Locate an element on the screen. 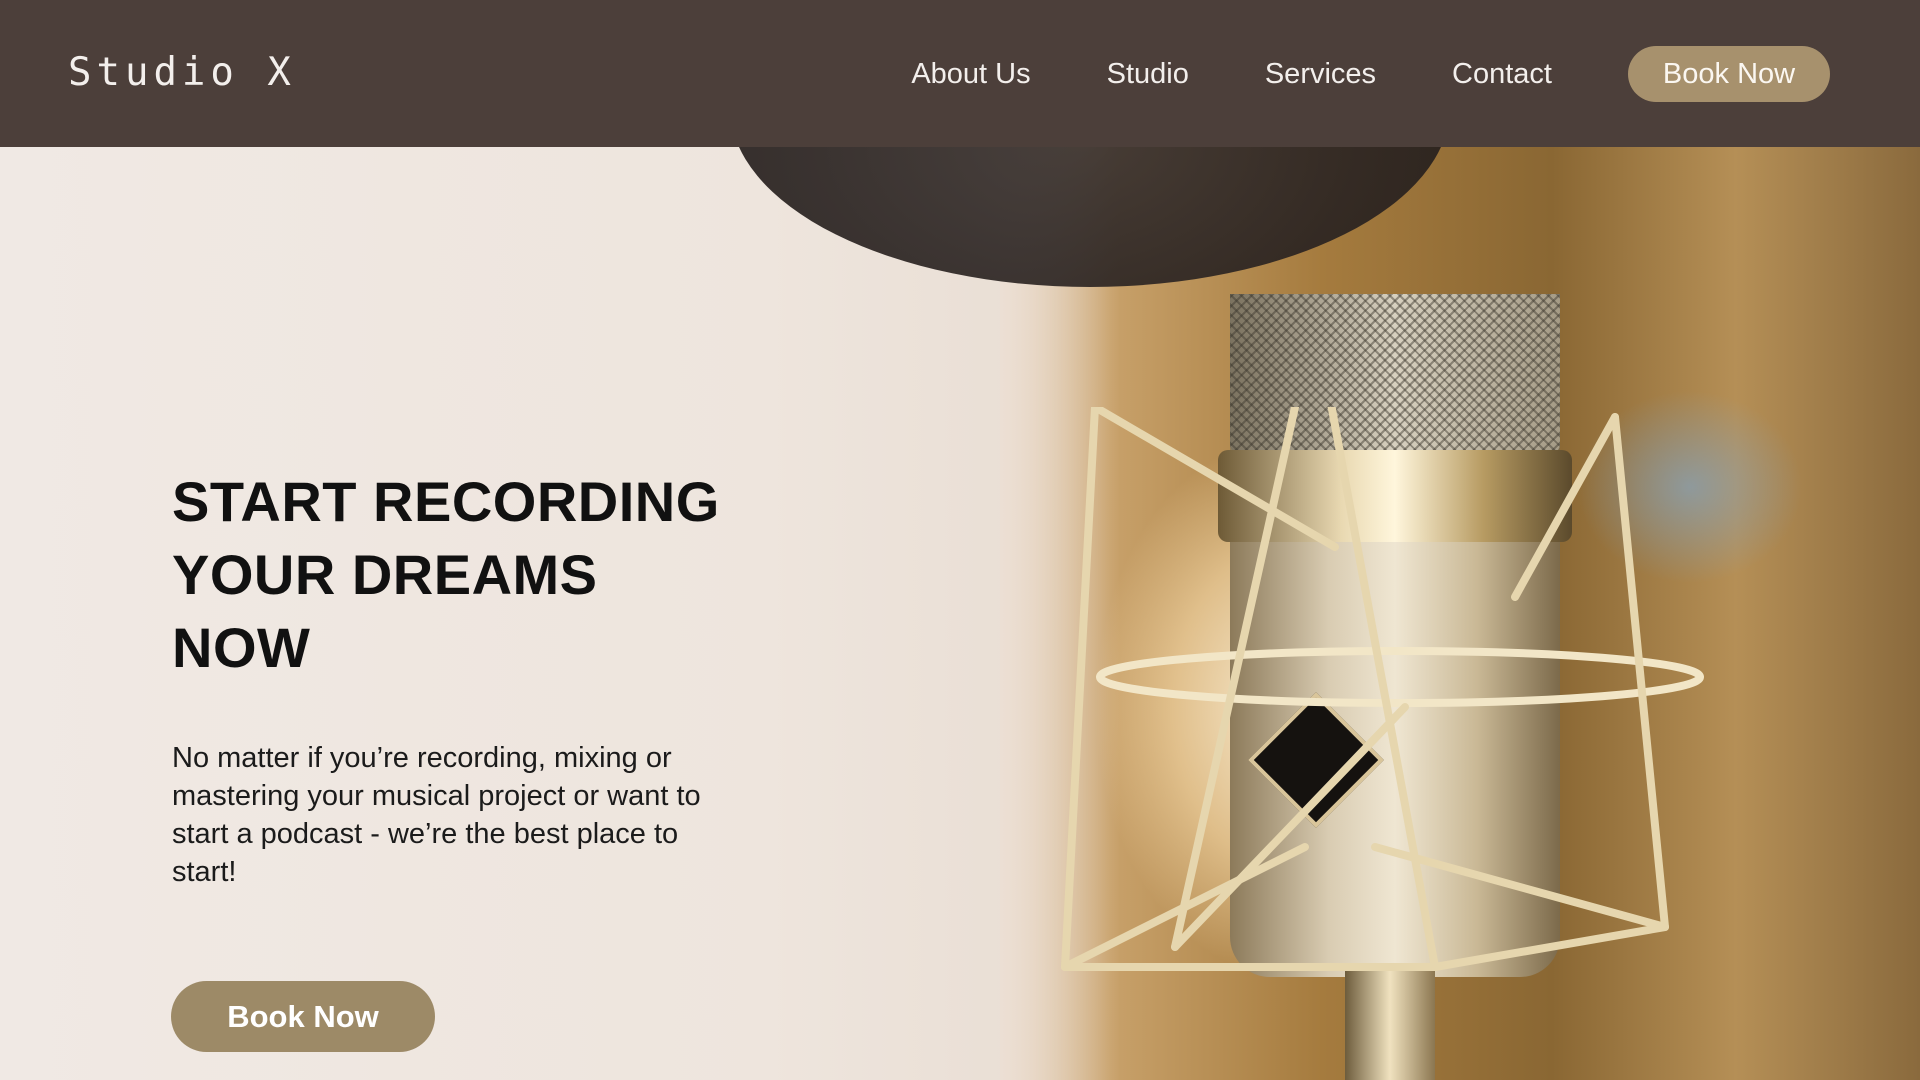 The width and height of the screenshot is (1920, 1080). nav-contact: Contact is located at coordinates (1502, 74).